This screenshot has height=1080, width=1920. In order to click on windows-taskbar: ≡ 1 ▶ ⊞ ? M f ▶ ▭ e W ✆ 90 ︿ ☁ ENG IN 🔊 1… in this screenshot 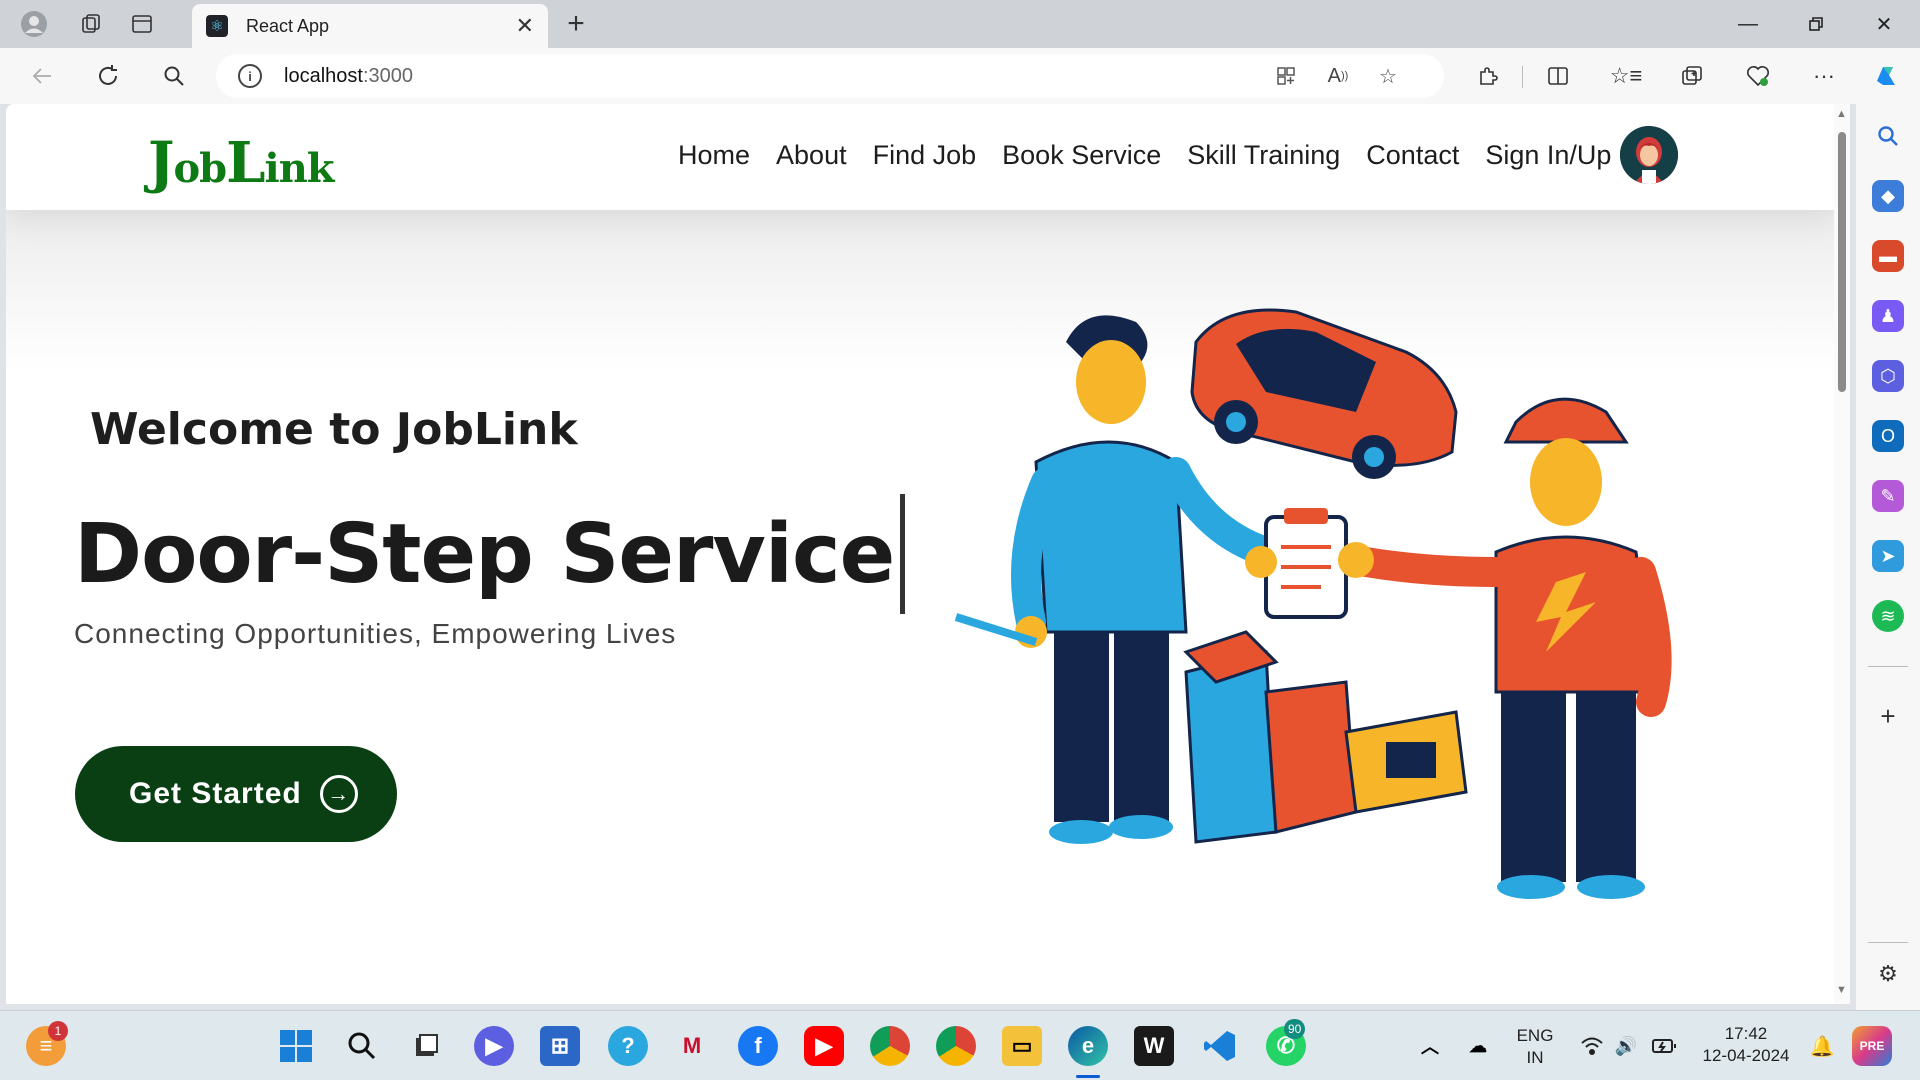, I will do `click(960, 1045)`.